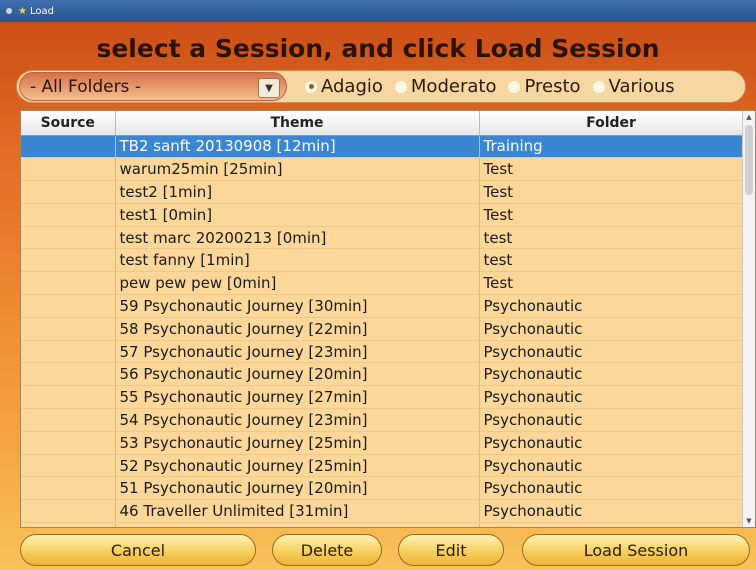 The height and width of the screenshot is (570, 756). I want to click on cell-theme: warum25min [25min], so click(297, 169).